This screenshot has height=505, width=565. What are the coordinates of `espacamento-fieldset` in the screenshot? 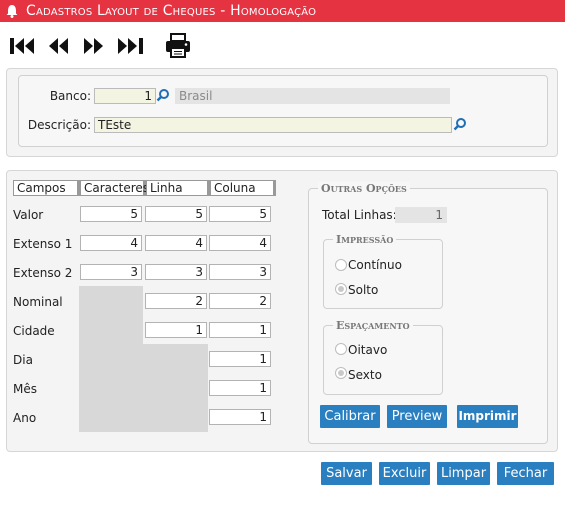 It's located at (383, 360).